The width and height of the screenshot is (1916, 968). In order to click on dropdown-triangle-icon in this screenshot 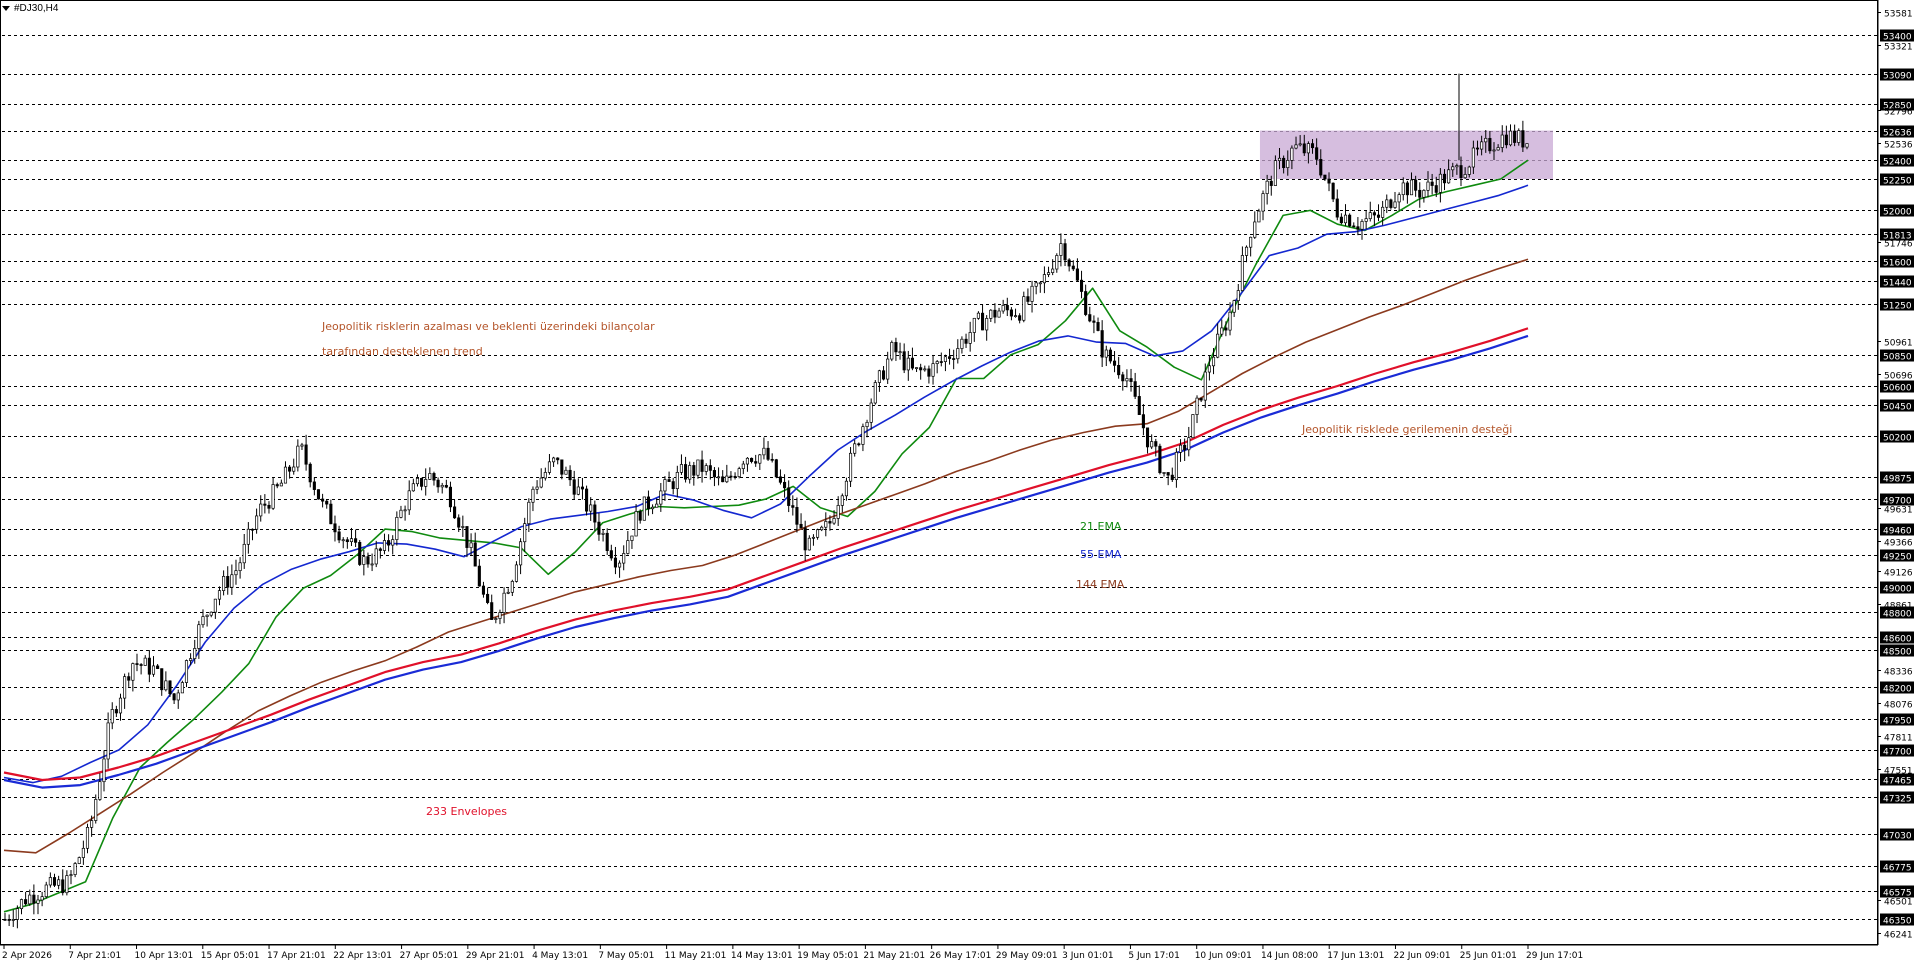, I will do `click(6, 8)`.